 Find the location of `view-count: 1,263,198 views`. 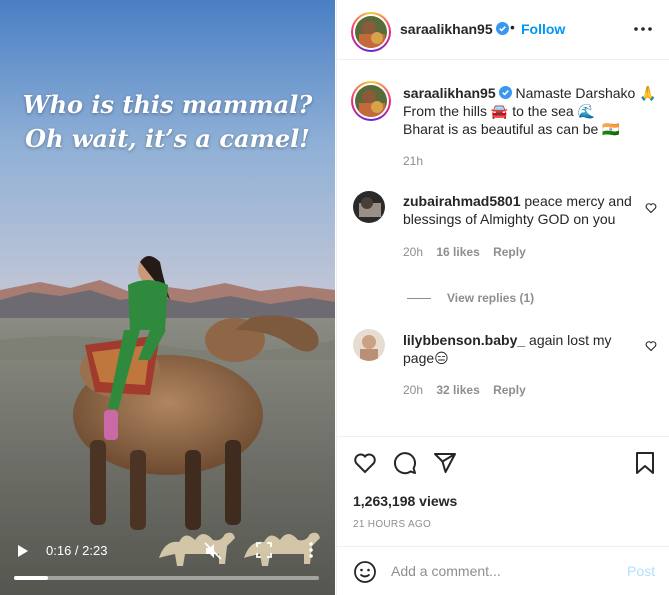

view-count: 1,263,198 views is located at coordinates (405, 501).